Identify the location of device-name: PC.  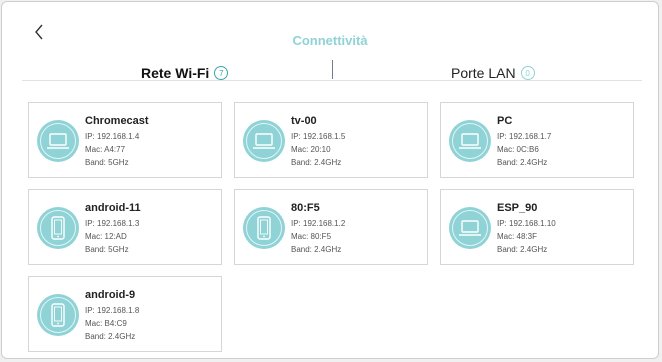
(505, 121).